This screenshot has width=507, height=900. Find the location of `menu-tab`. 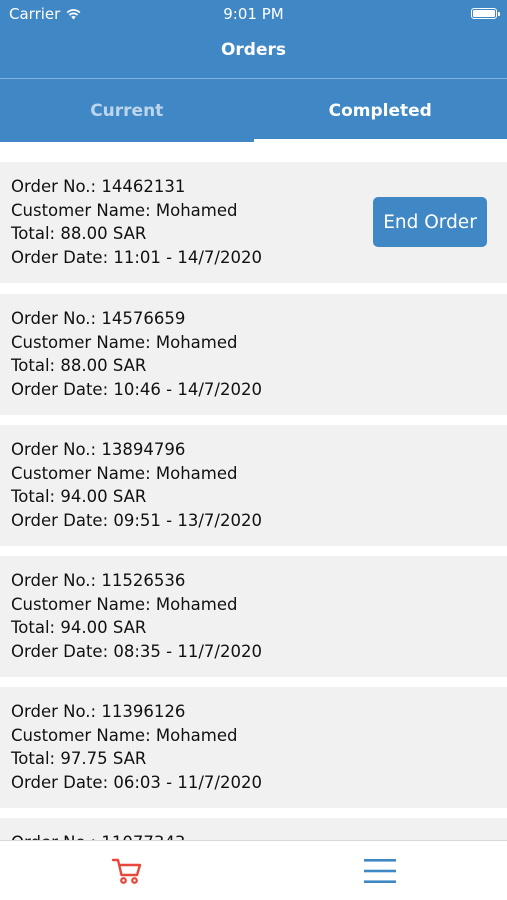

menu-tab is located at coordinates (380, 870).